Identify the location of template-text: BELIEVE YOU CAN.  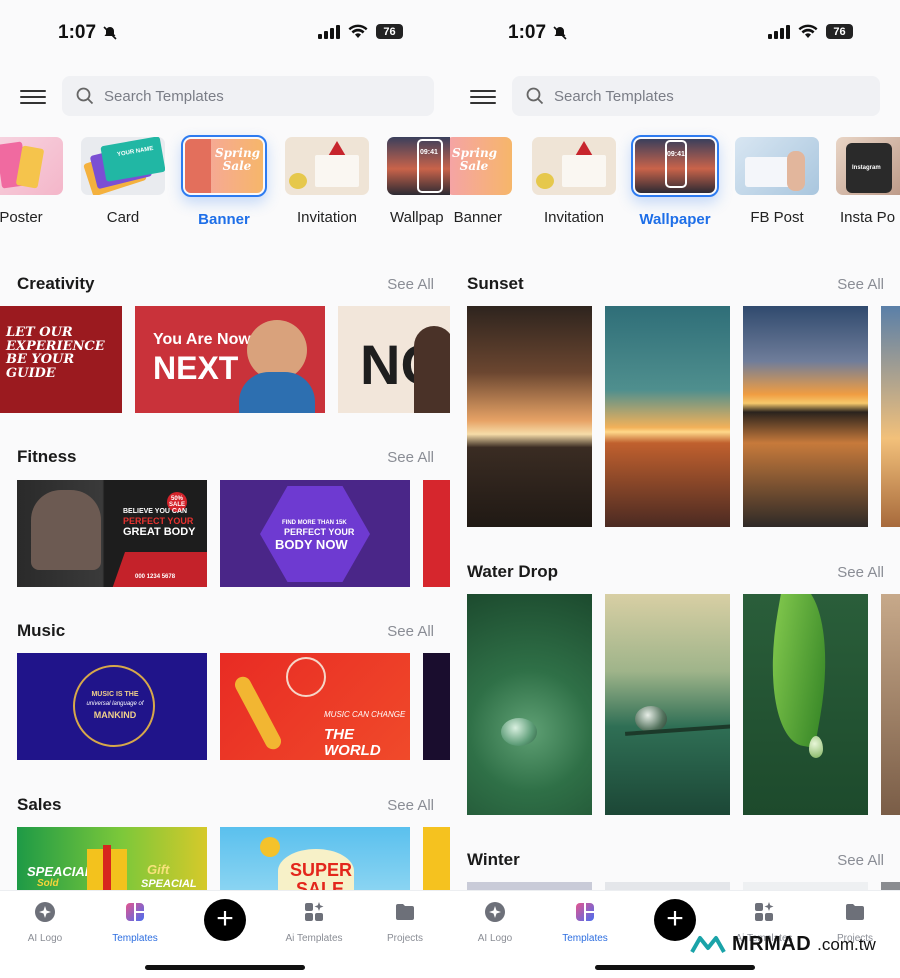
(155, 511).